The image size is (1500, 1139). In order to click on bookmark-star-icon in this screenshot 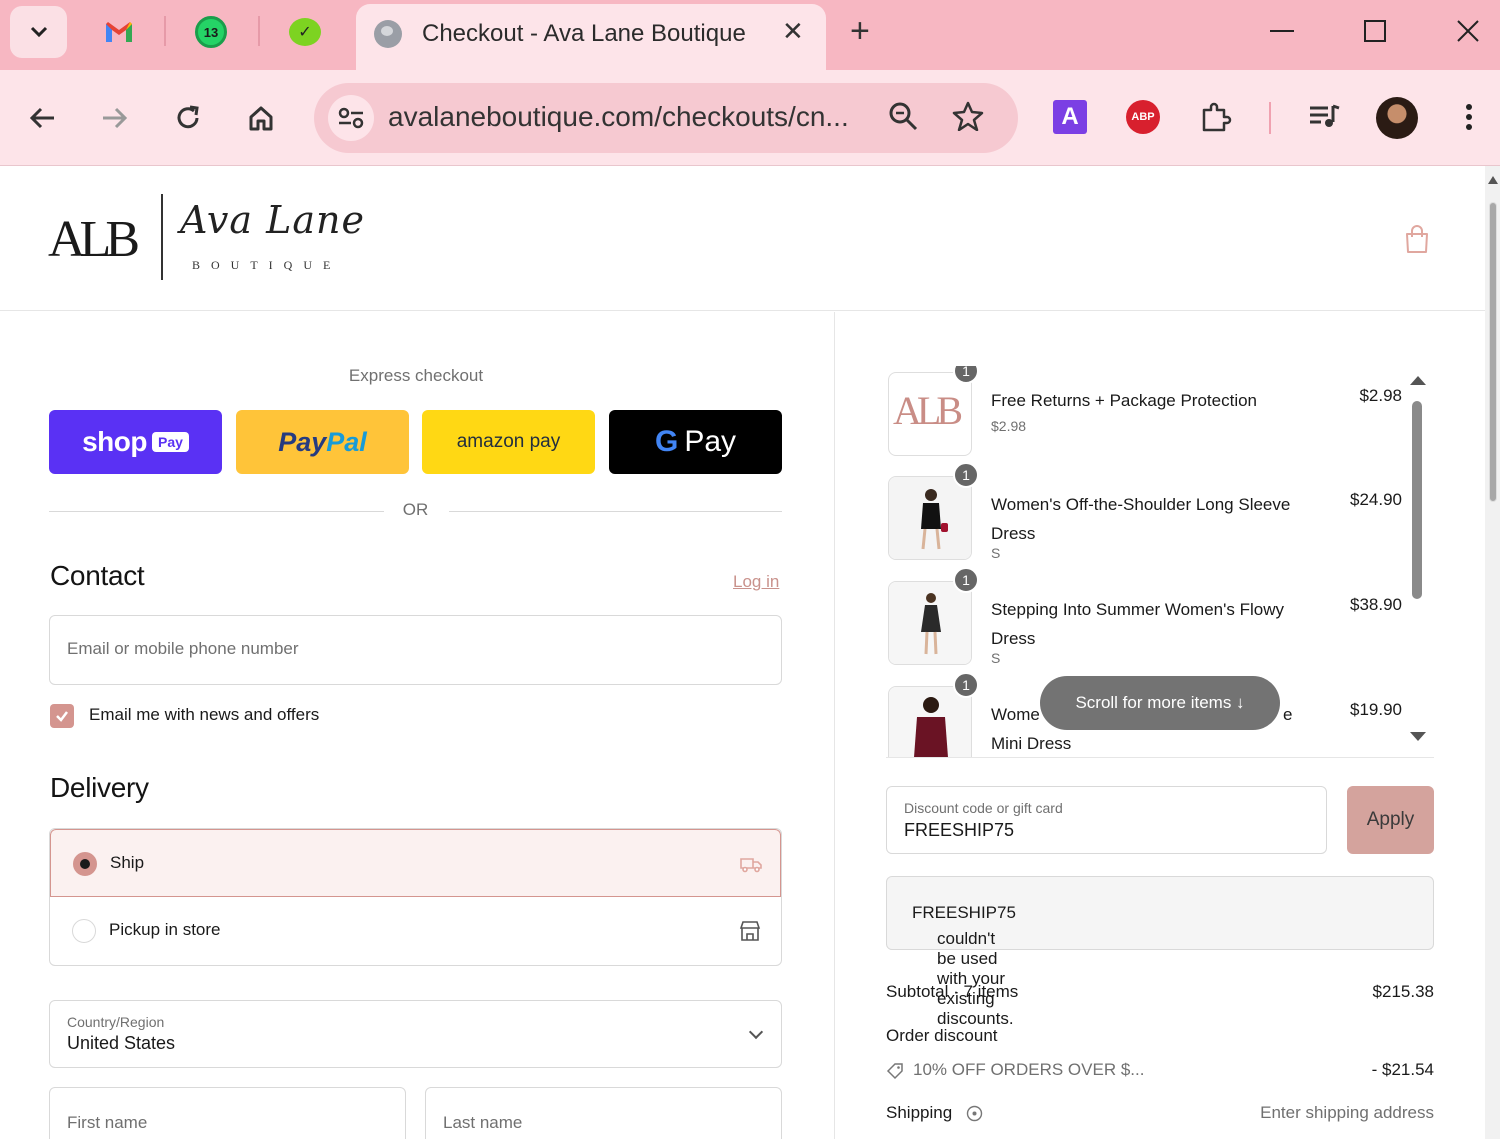, I will do `click(968, 119)`.